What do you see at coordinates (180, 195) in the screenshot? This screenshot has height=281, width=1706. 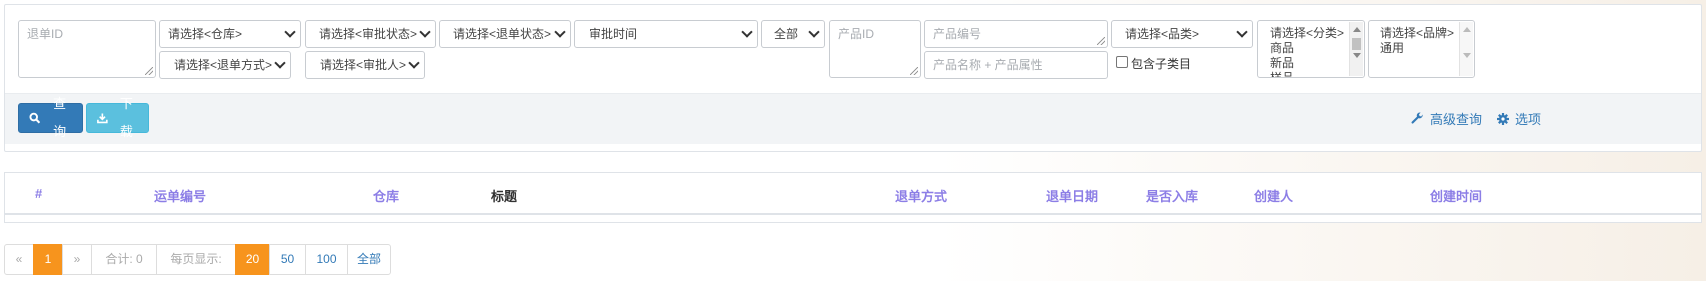 I see `column-header-waybill-number: 运单编号` at bounding box center [180, 195].